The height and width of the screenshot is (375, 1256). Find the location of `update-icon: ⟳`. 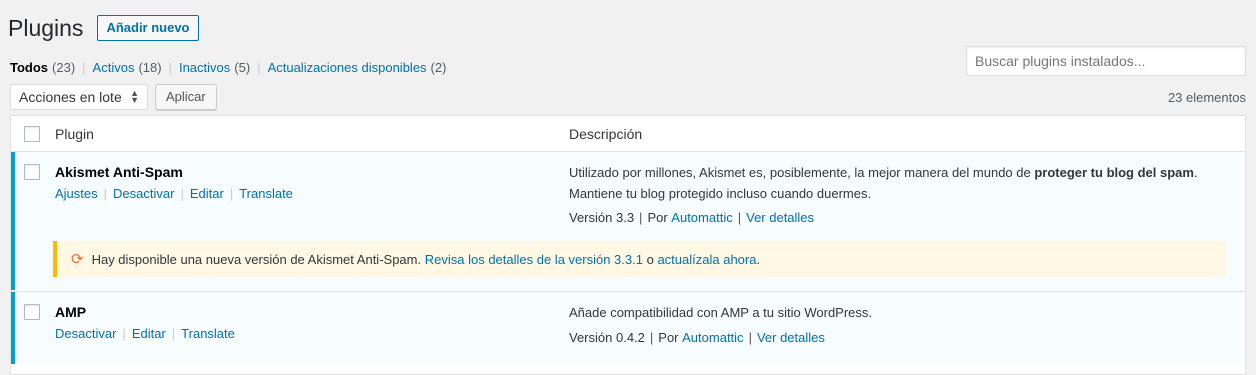

update-icon: ⟳ is located at coordinates (77, 259).